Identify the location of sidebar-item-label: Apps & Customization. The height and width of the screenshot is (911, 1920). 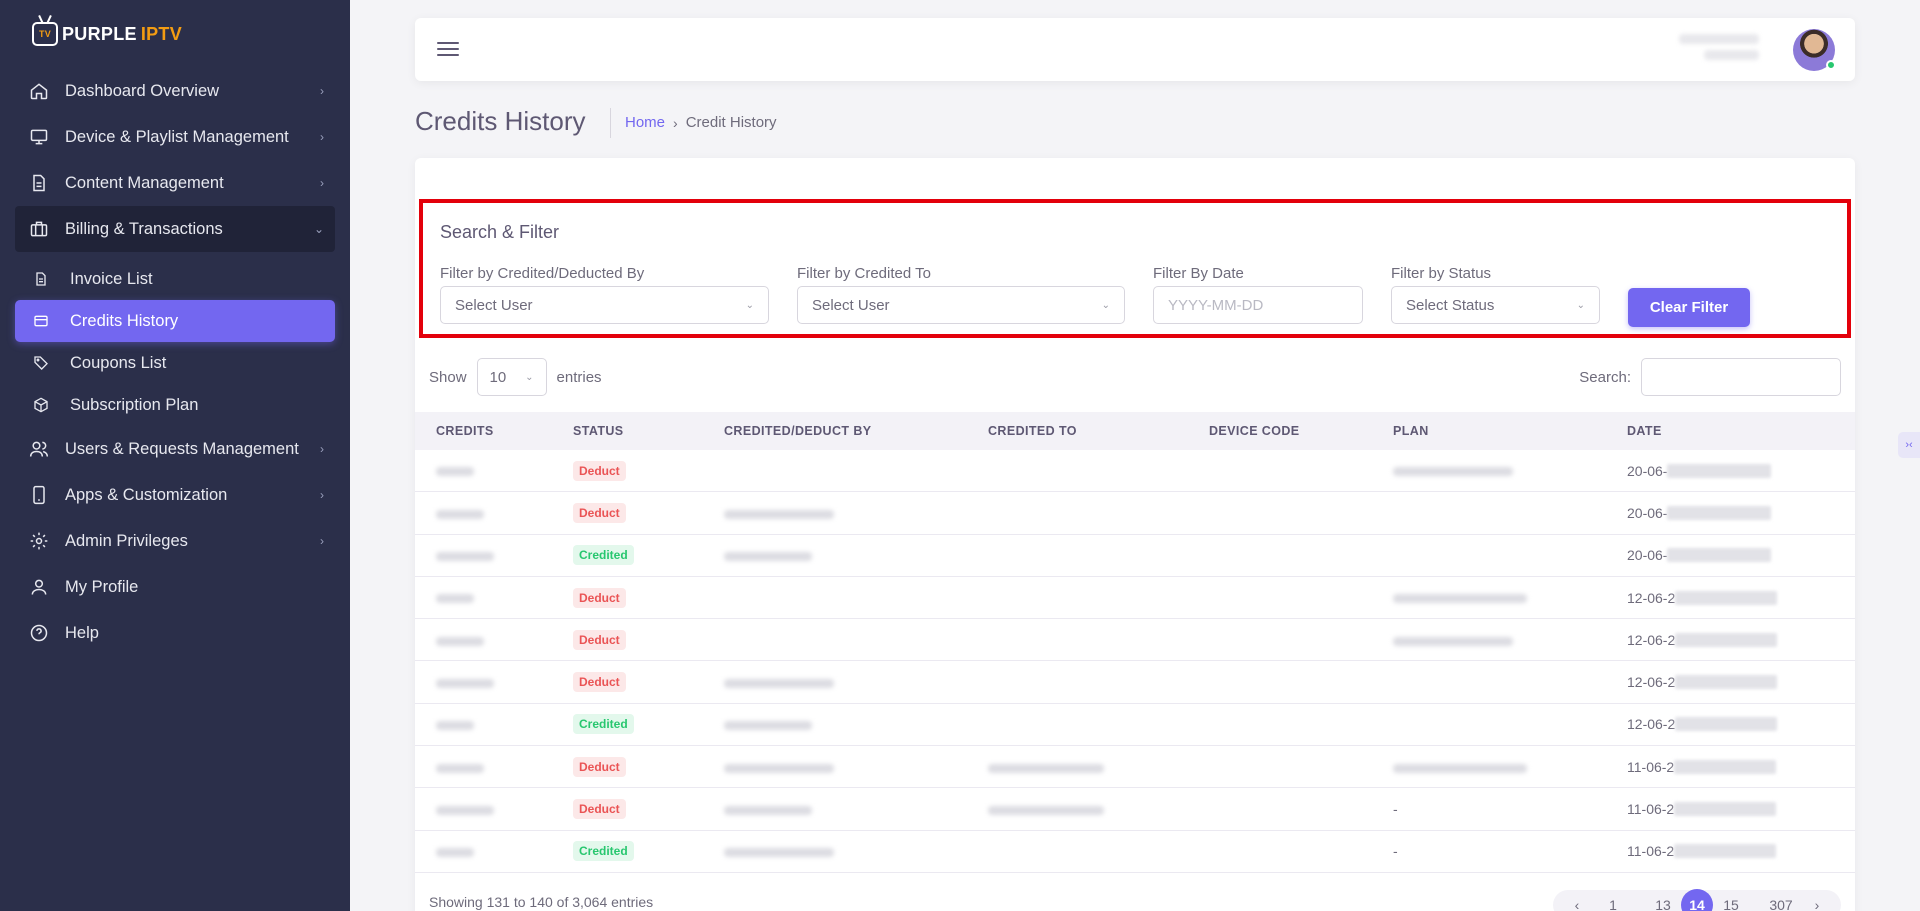
(146, 494).